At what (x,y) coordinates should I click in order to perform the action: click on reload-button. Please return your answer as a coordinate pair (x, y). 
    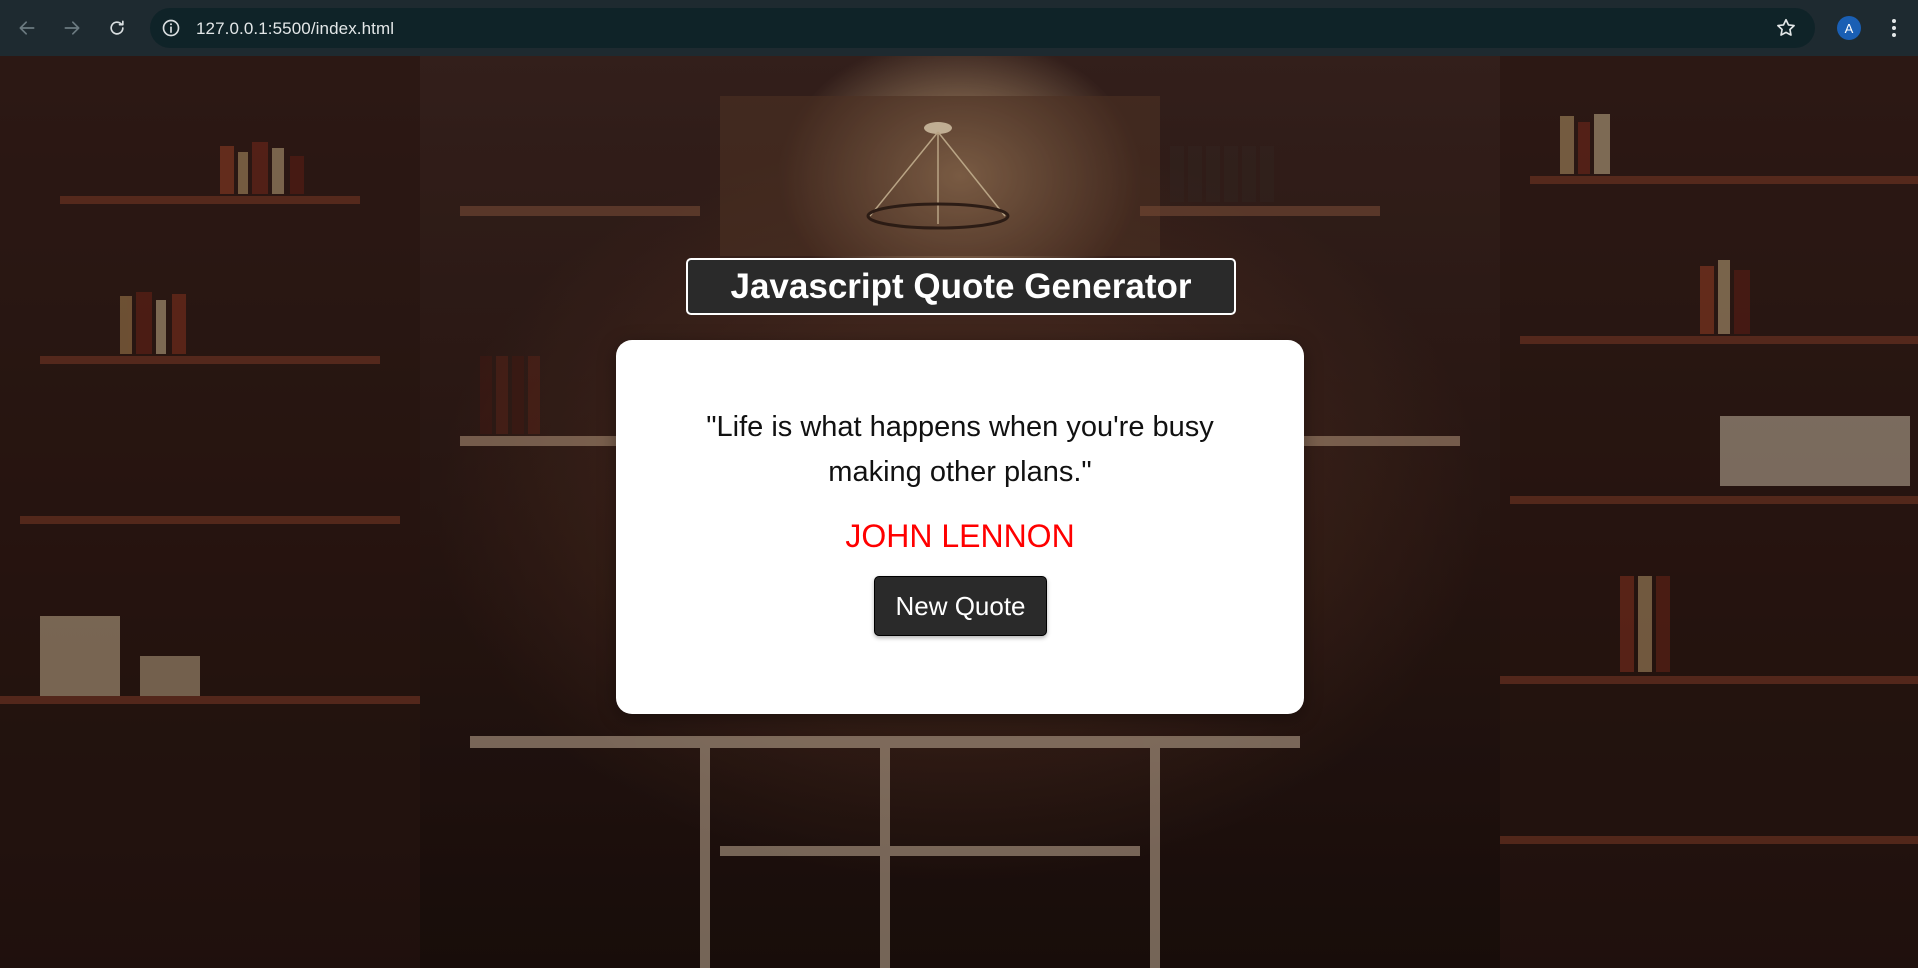
    Looking at the image, I should click on (117, 28).